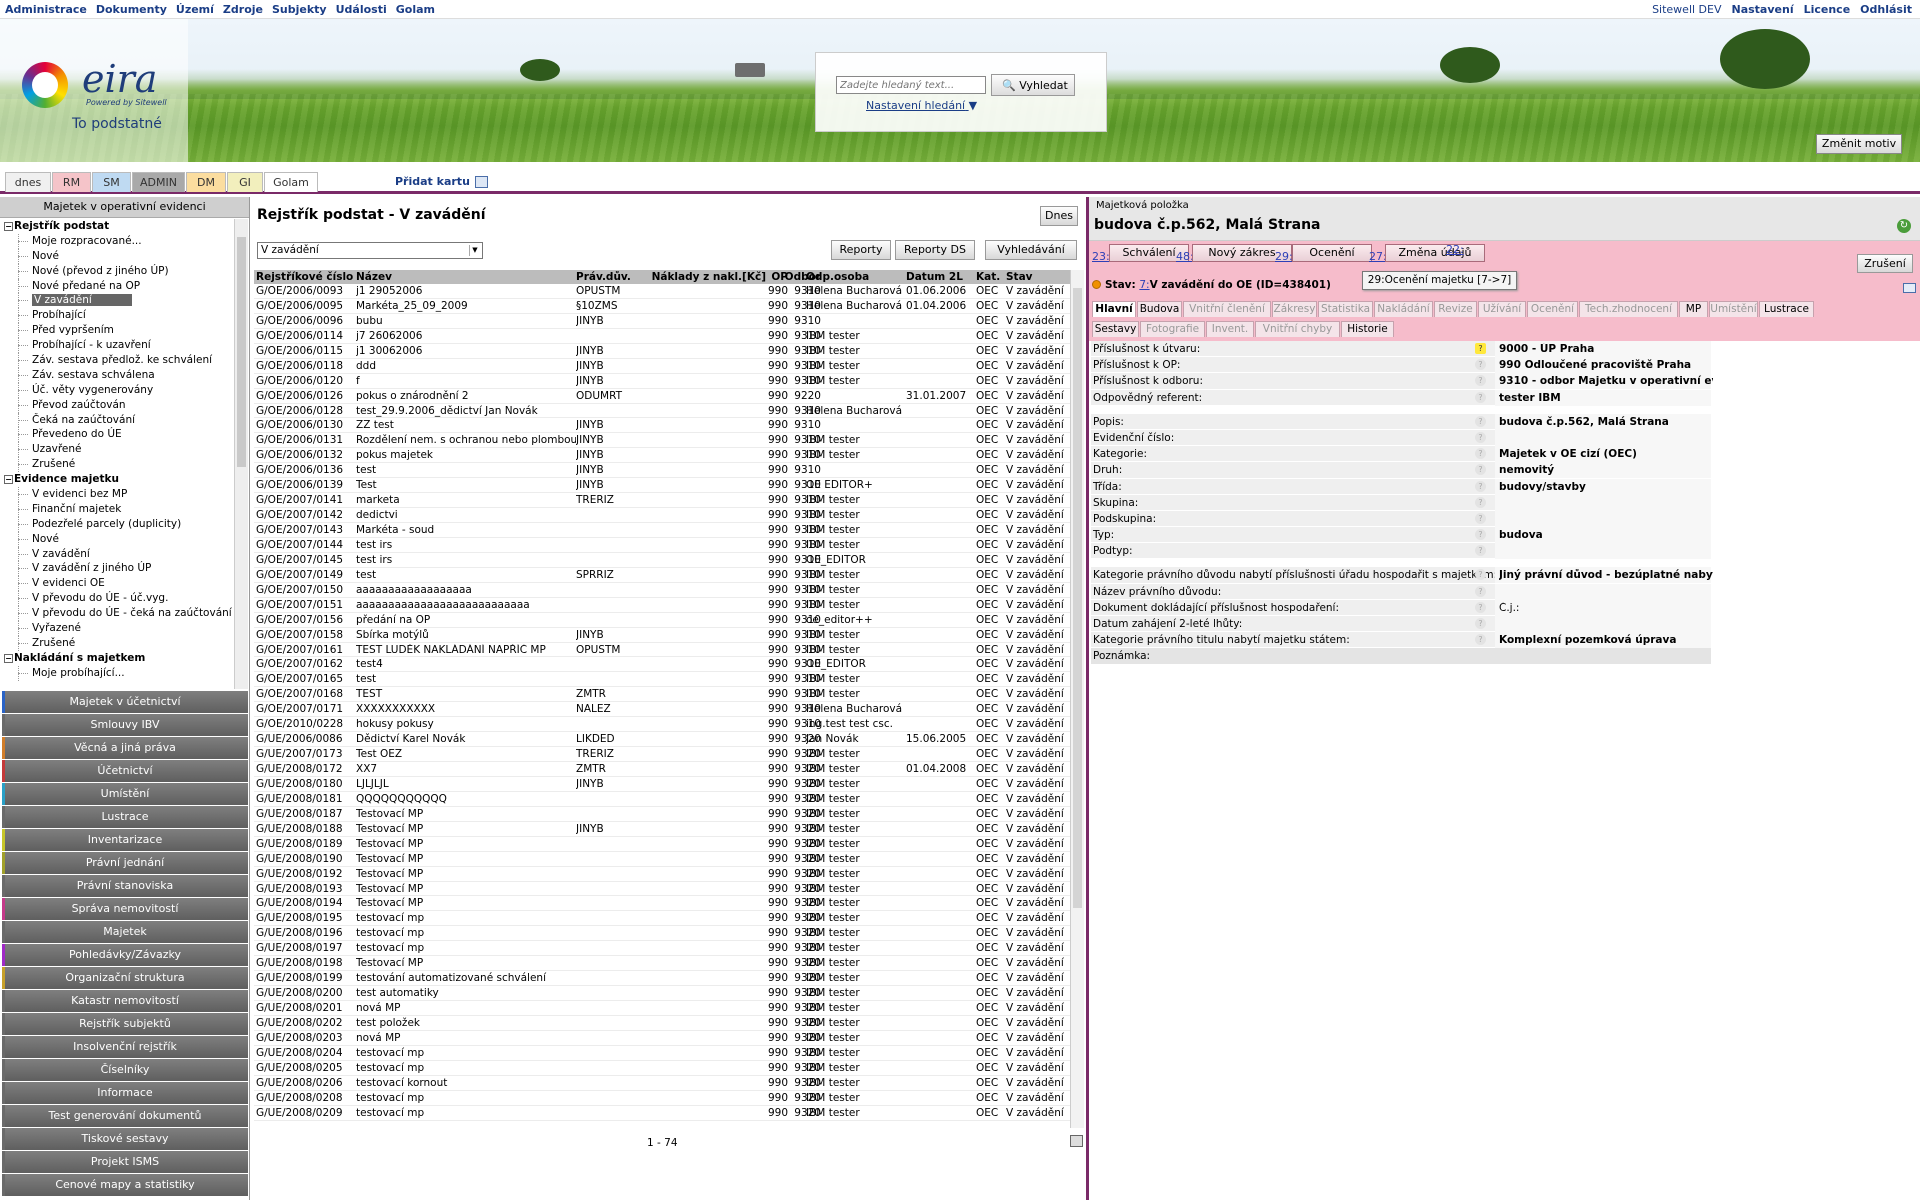  I want to click on tree-item: Probíhající - k uzavření, so click(124, 345).